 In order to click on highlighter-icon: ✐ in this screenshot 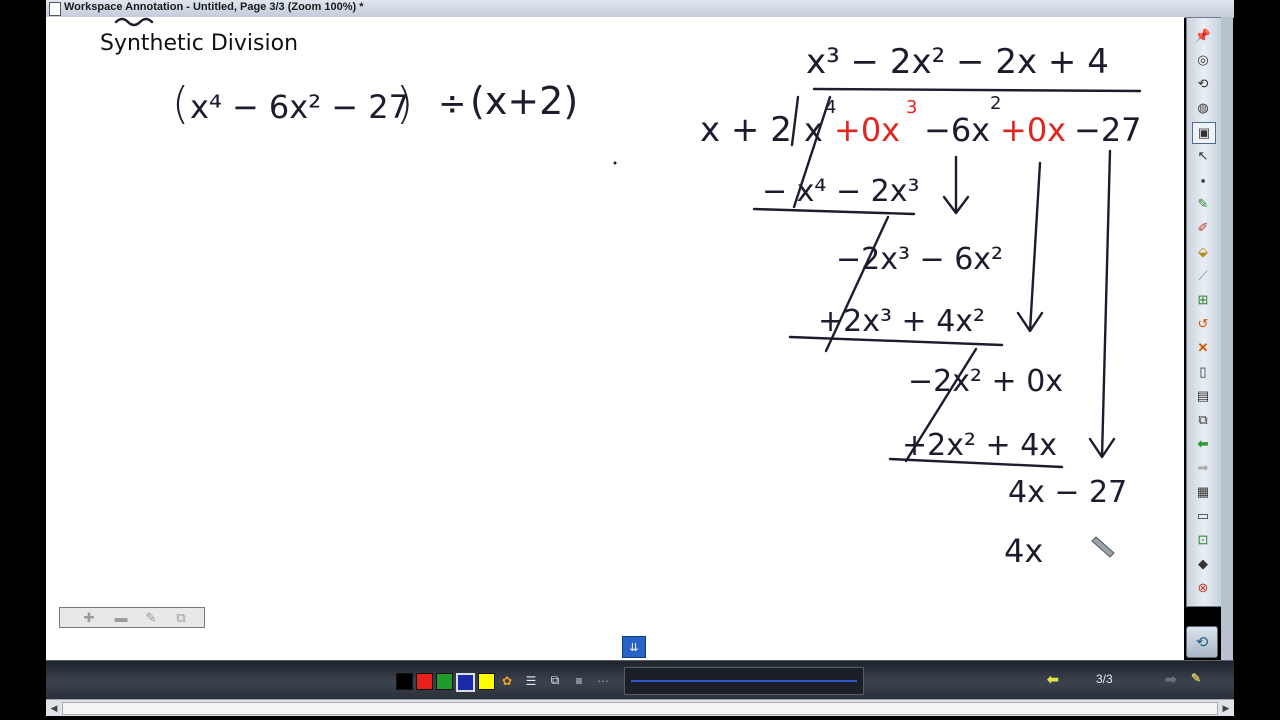, I will do `click(1203, 228)`.